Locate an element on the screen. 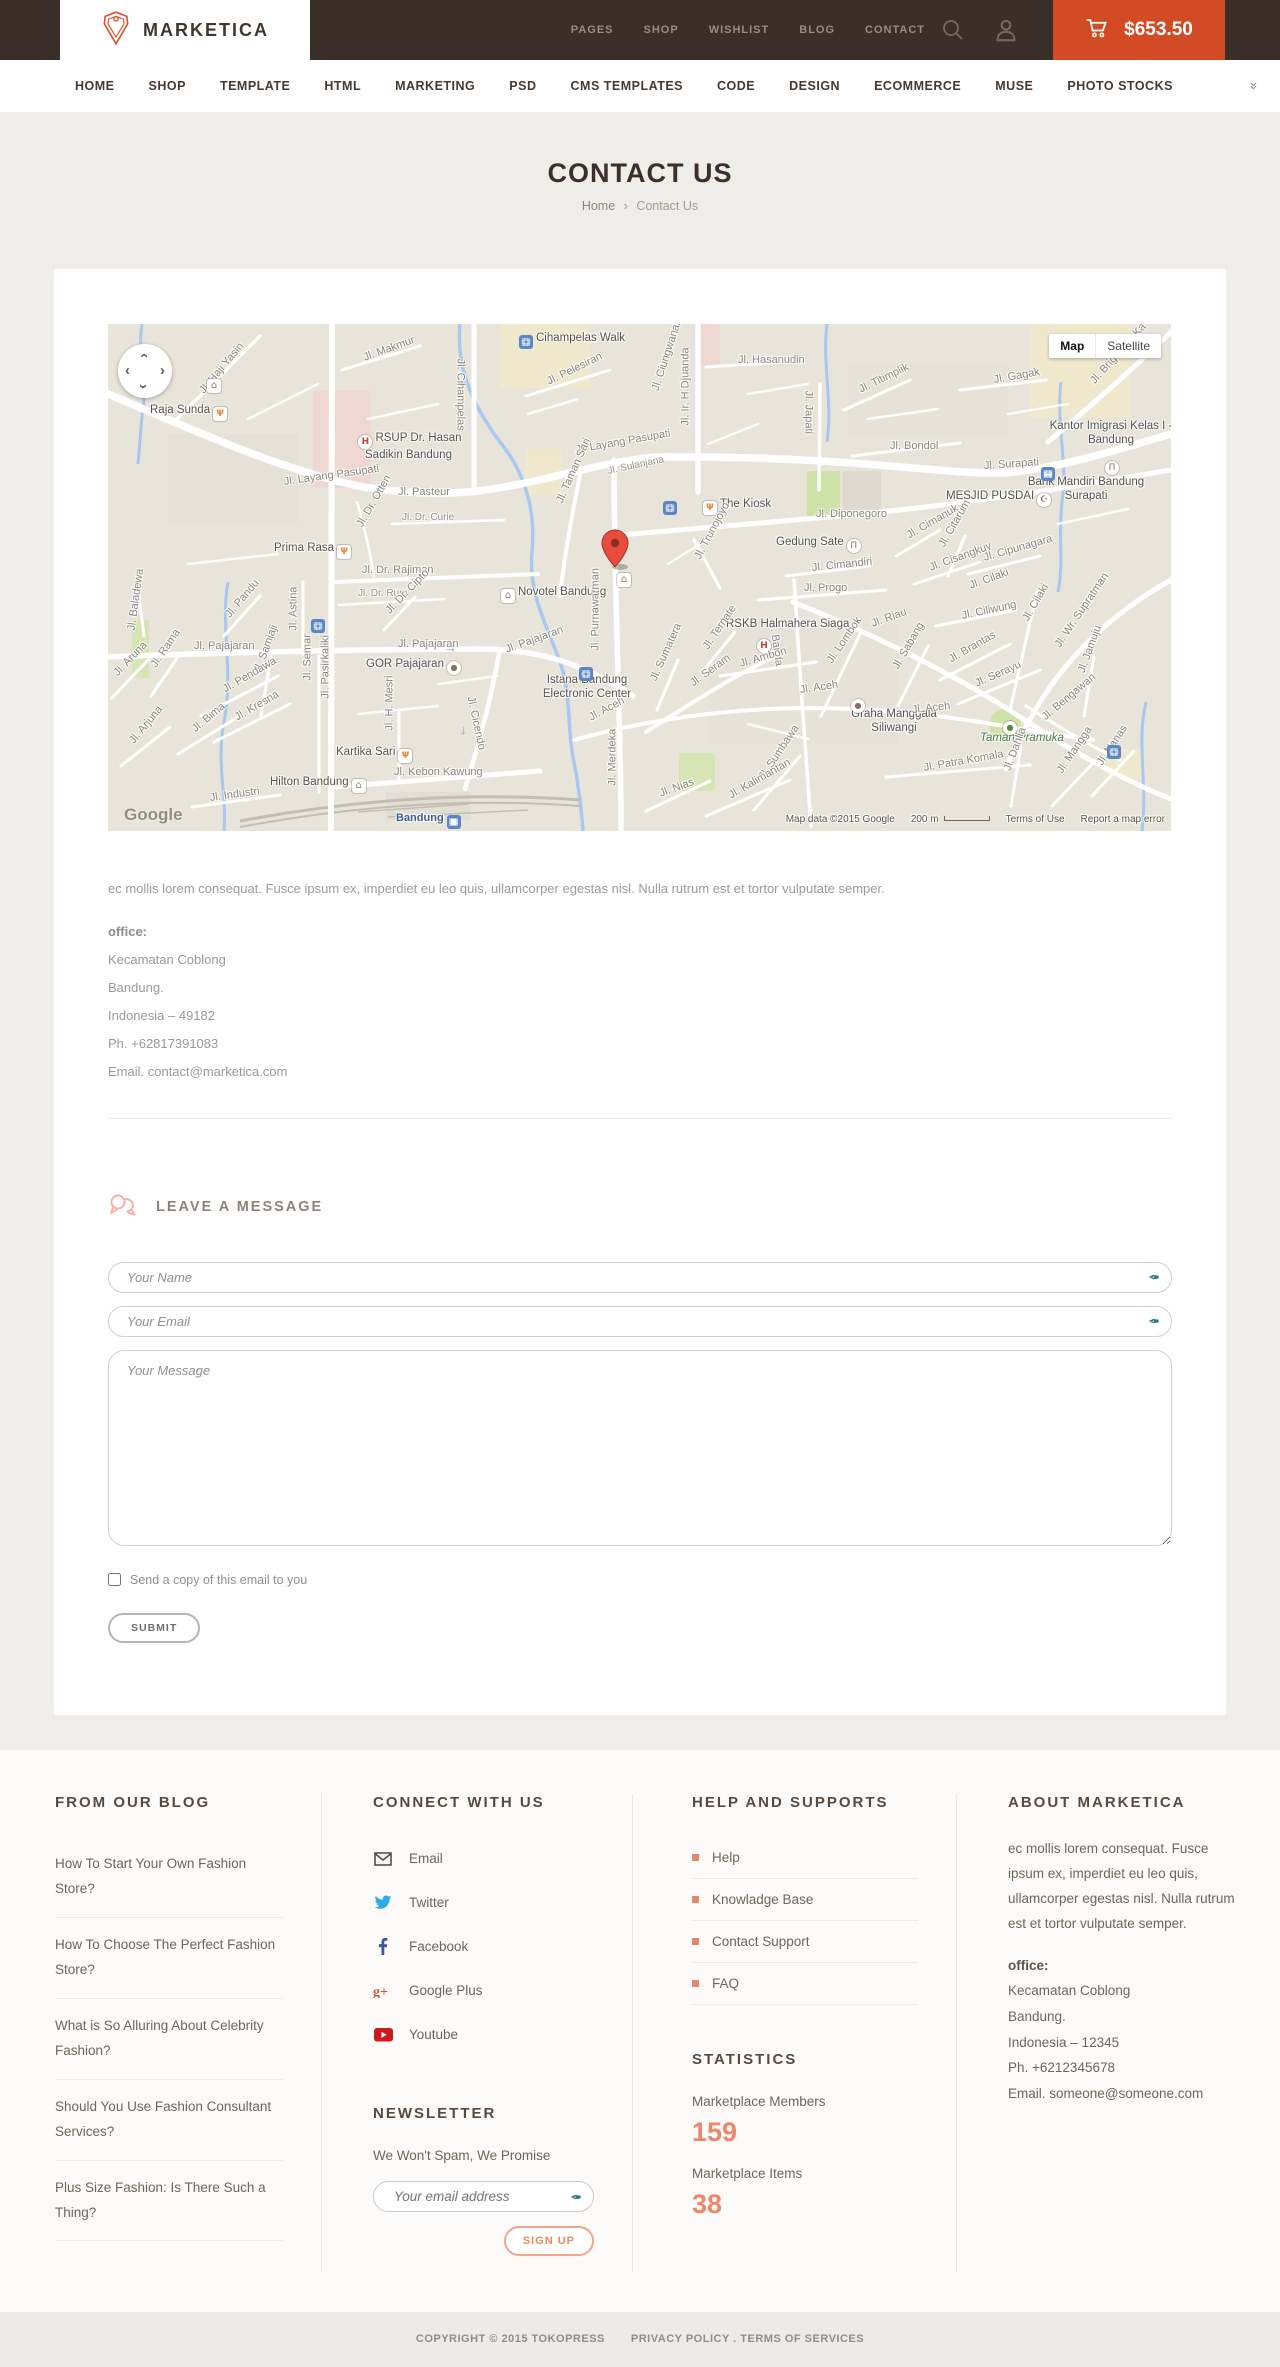 Image resolution: width=1280 pixels, height=2367 pixels. gplus-icon: g+ is located at coordinates (383, 1991).